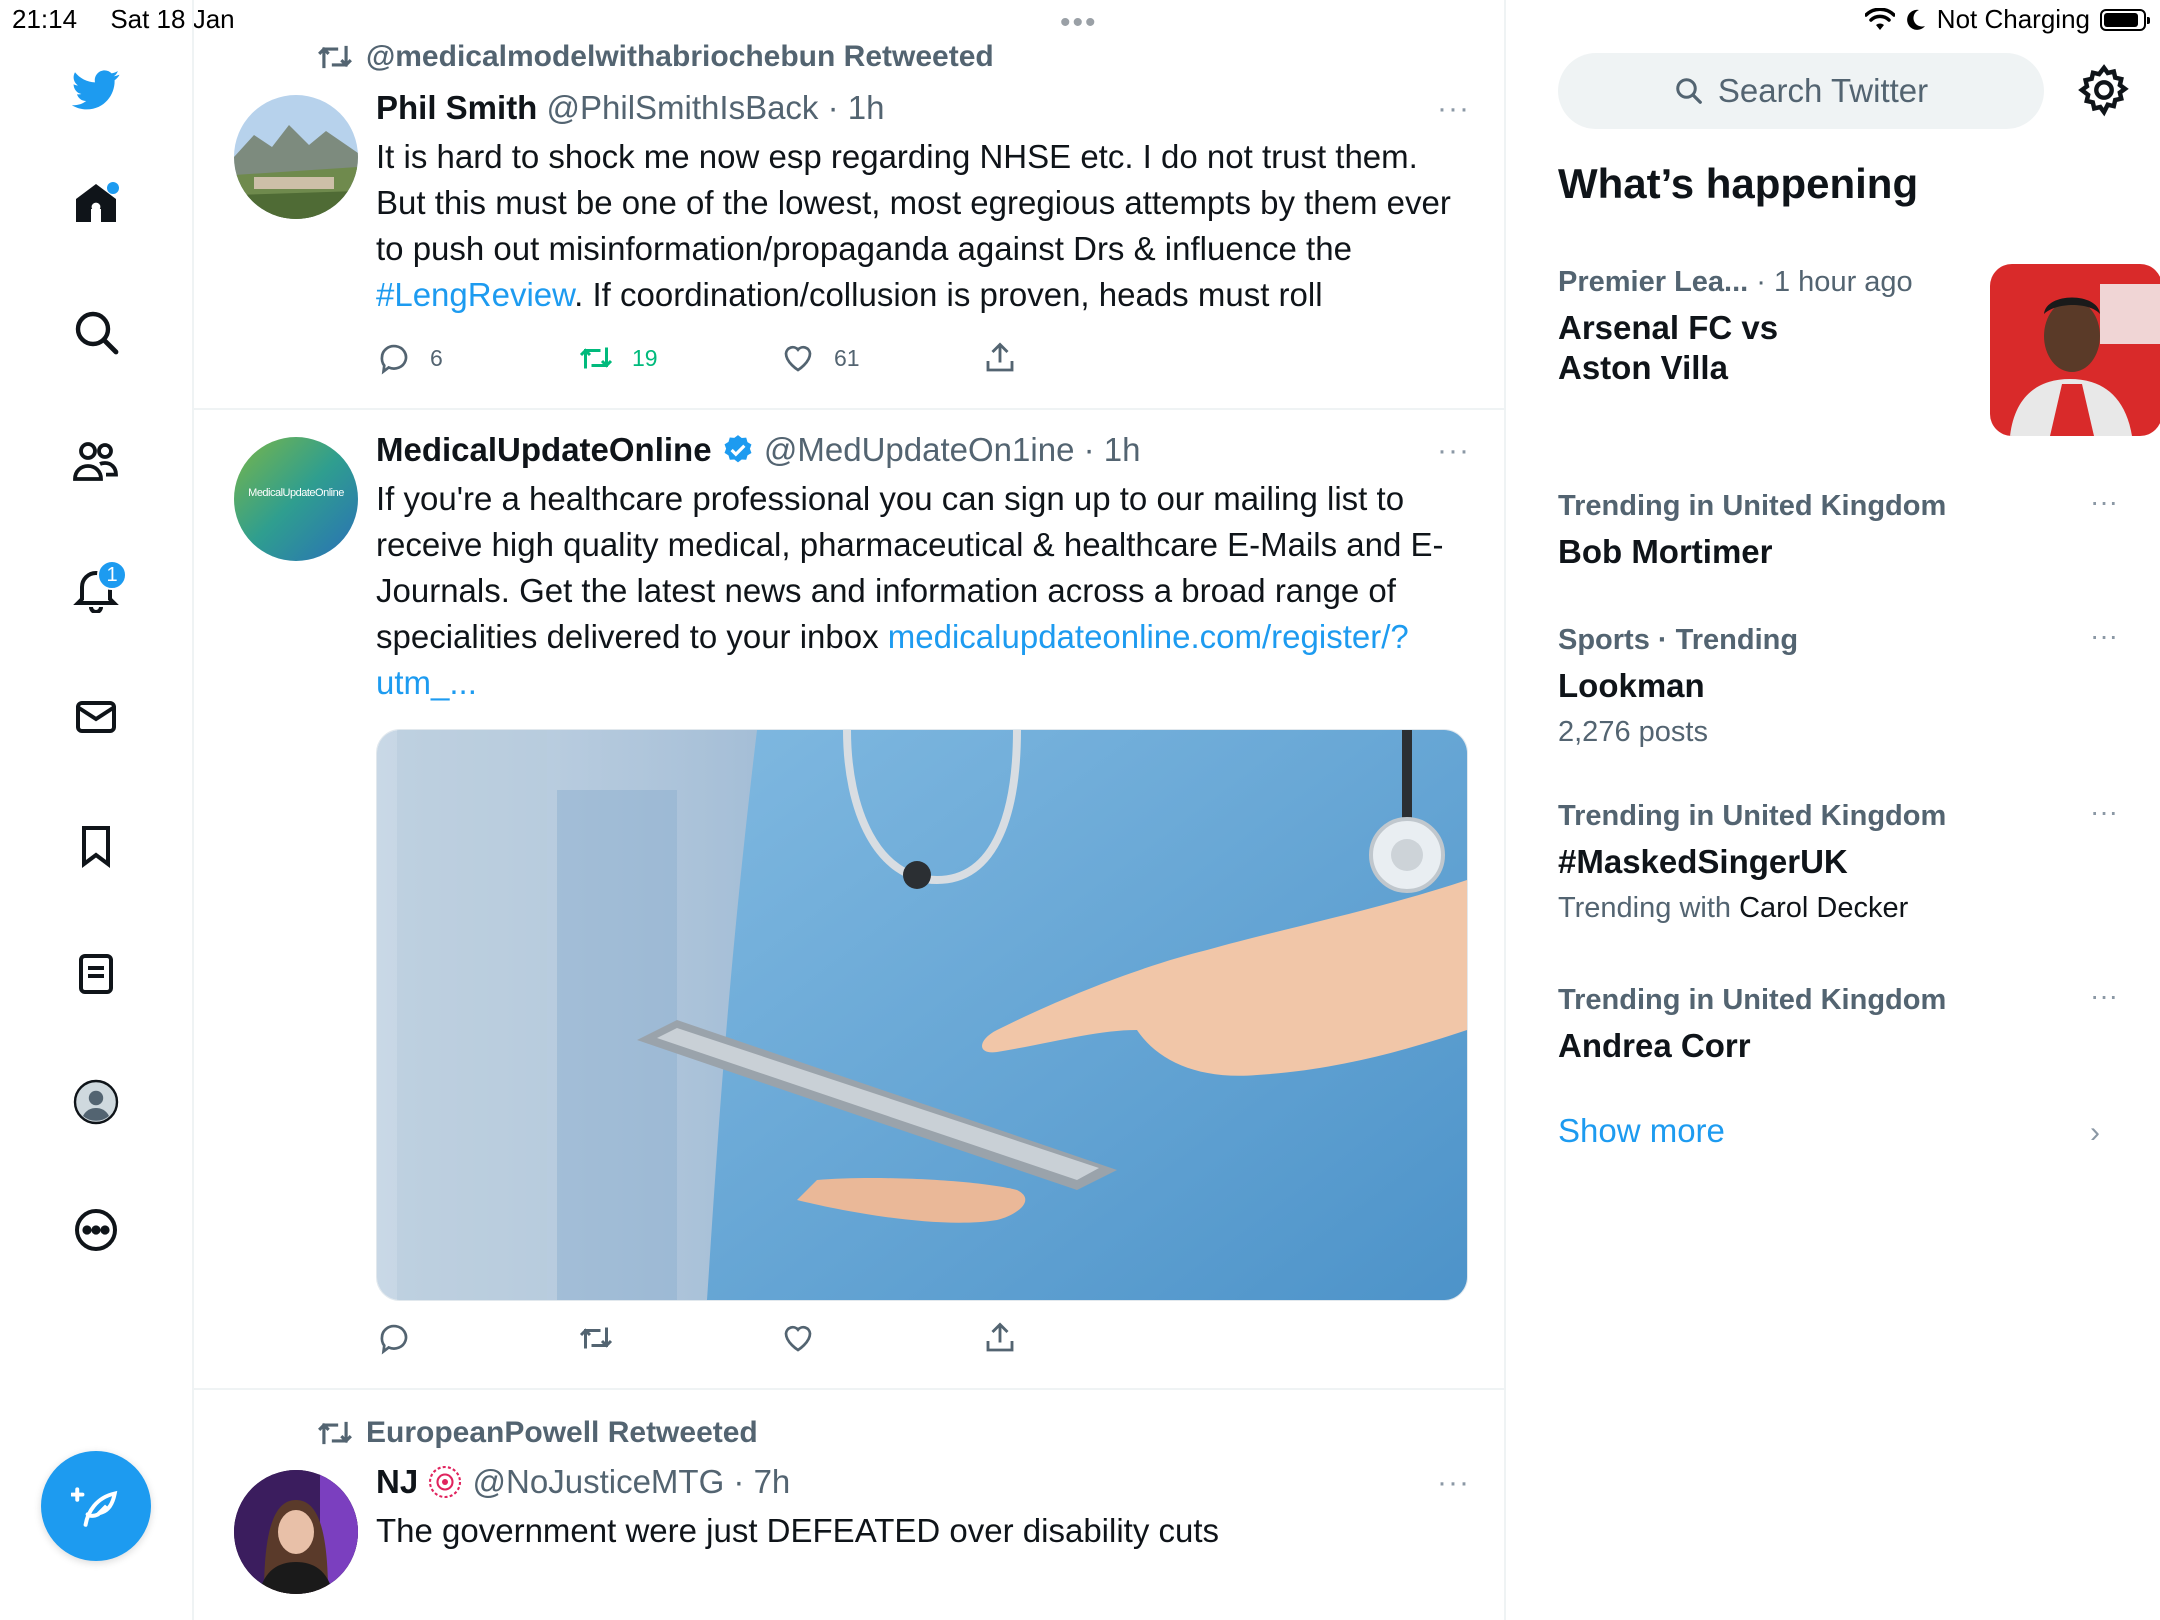 The height and width of the screenshot is (1620, 2160). Describe the element at coordinates (113, 188) in the screenshot. I see `home-unread-dot` at that location.